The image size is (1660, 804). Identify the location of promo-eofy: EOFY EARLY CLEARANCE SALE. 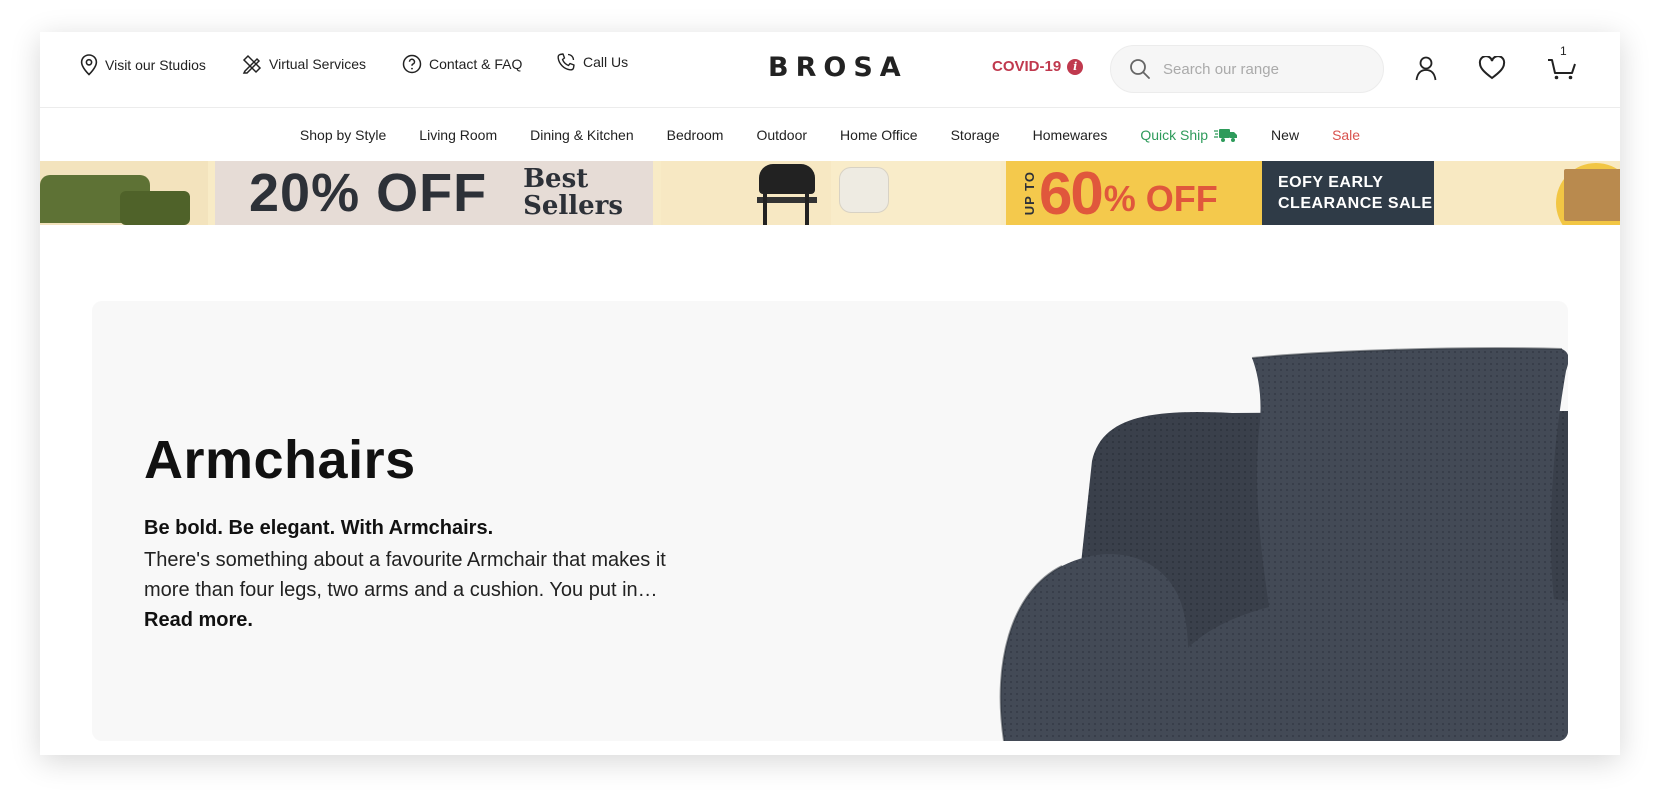
(1348, 193).